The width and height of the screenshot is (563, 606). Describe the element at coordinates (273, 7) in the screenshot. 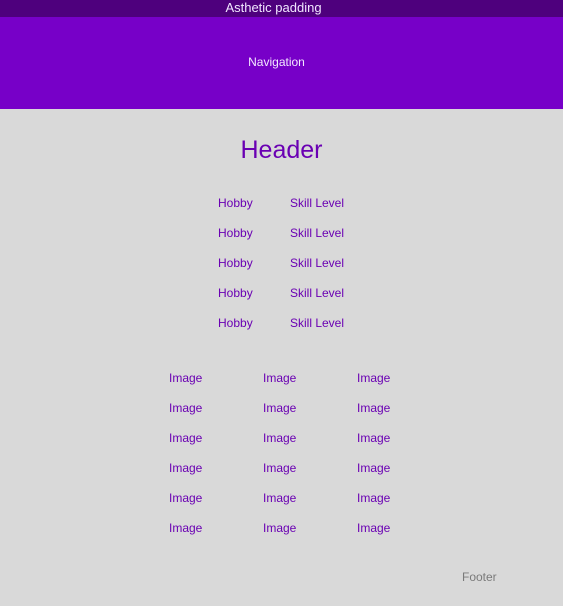

I see `aesthetic-padding-label: Asthetic padding` at that location.